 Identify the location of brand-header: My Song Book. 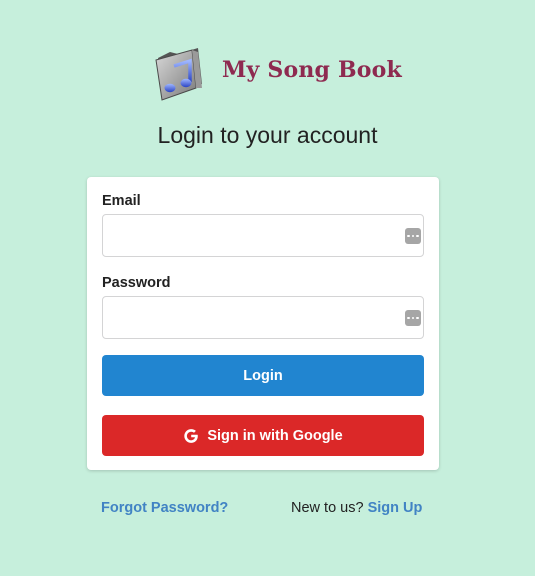
(277, 73).